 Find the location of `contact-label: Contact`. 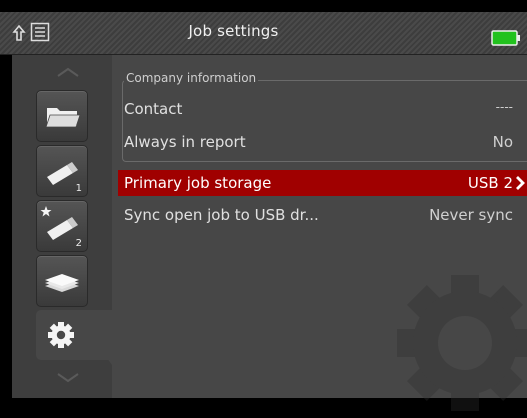

contact-label: Contact is located at coordinates (153, 109).